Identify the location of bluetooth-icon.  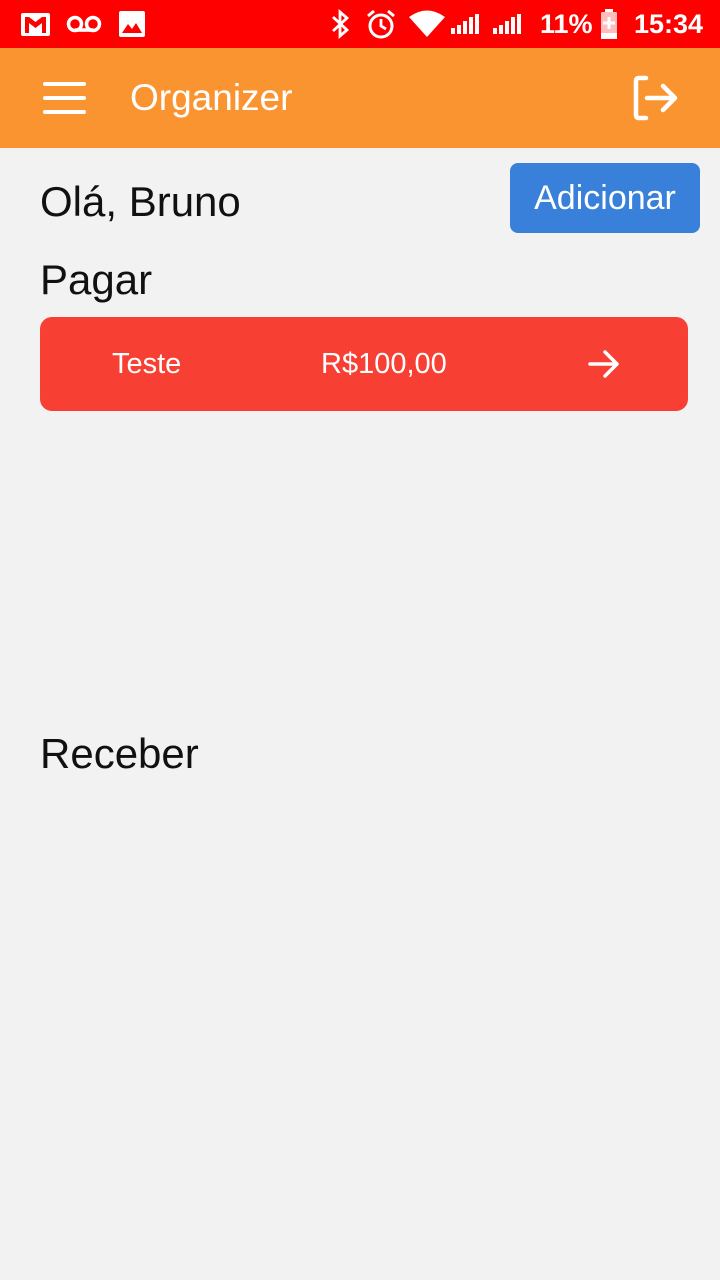
(341, 24).